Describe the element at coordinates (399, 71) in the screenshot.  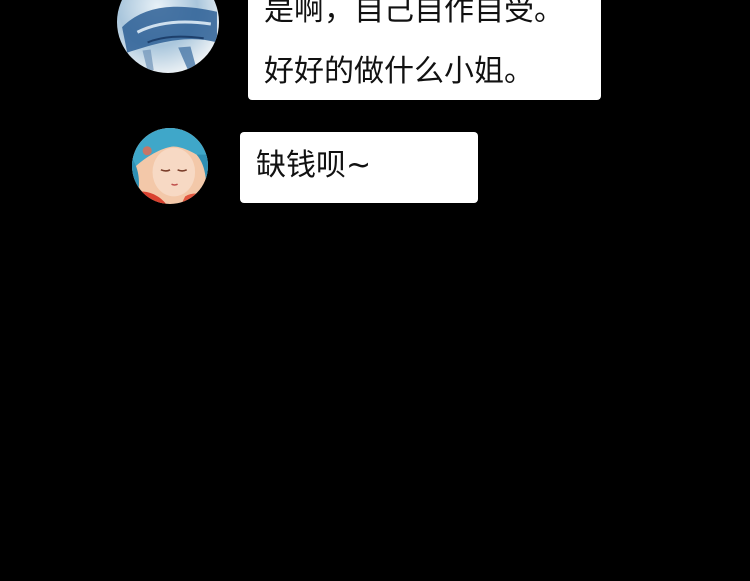
I see `message-text: 好好的做什么小姐。` at that location.